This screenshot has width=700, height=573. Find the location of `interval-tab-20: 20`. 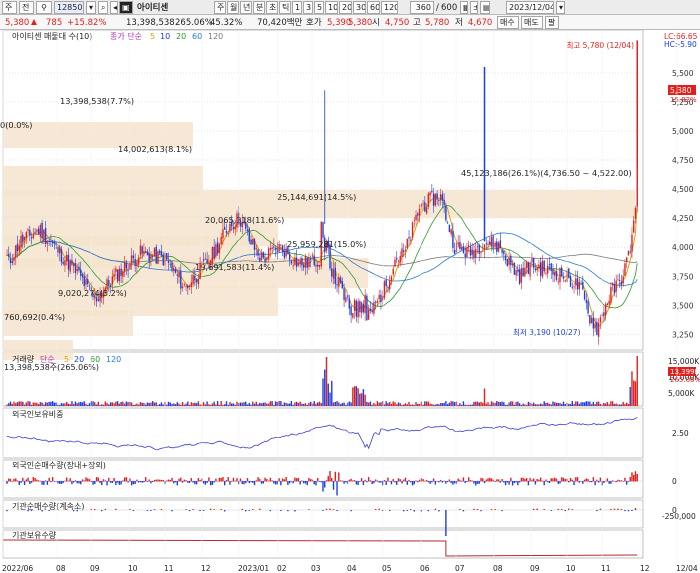

interval-tab-20: 20 is located at coordinates (345, 7).